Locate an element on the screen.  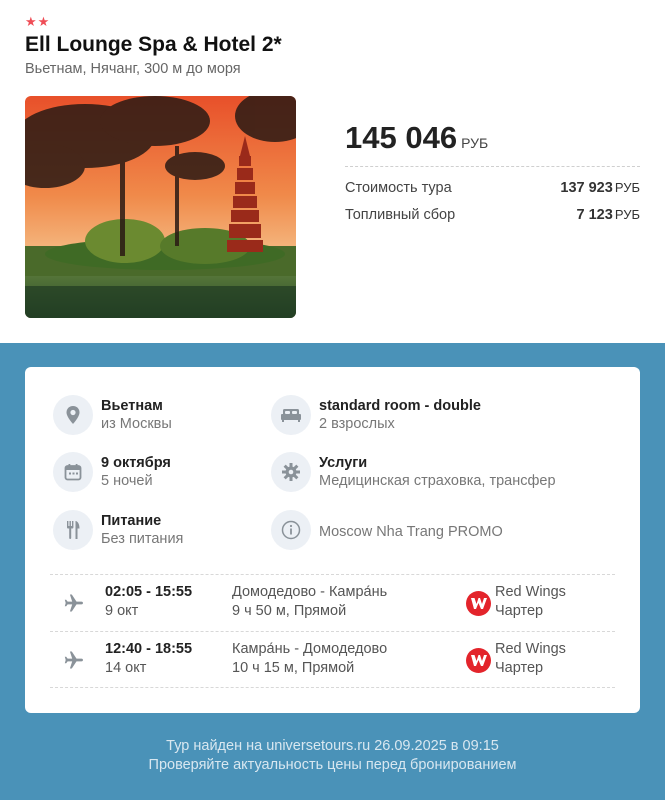
flight-date: 14 окт is located at coordinates (126, 668).